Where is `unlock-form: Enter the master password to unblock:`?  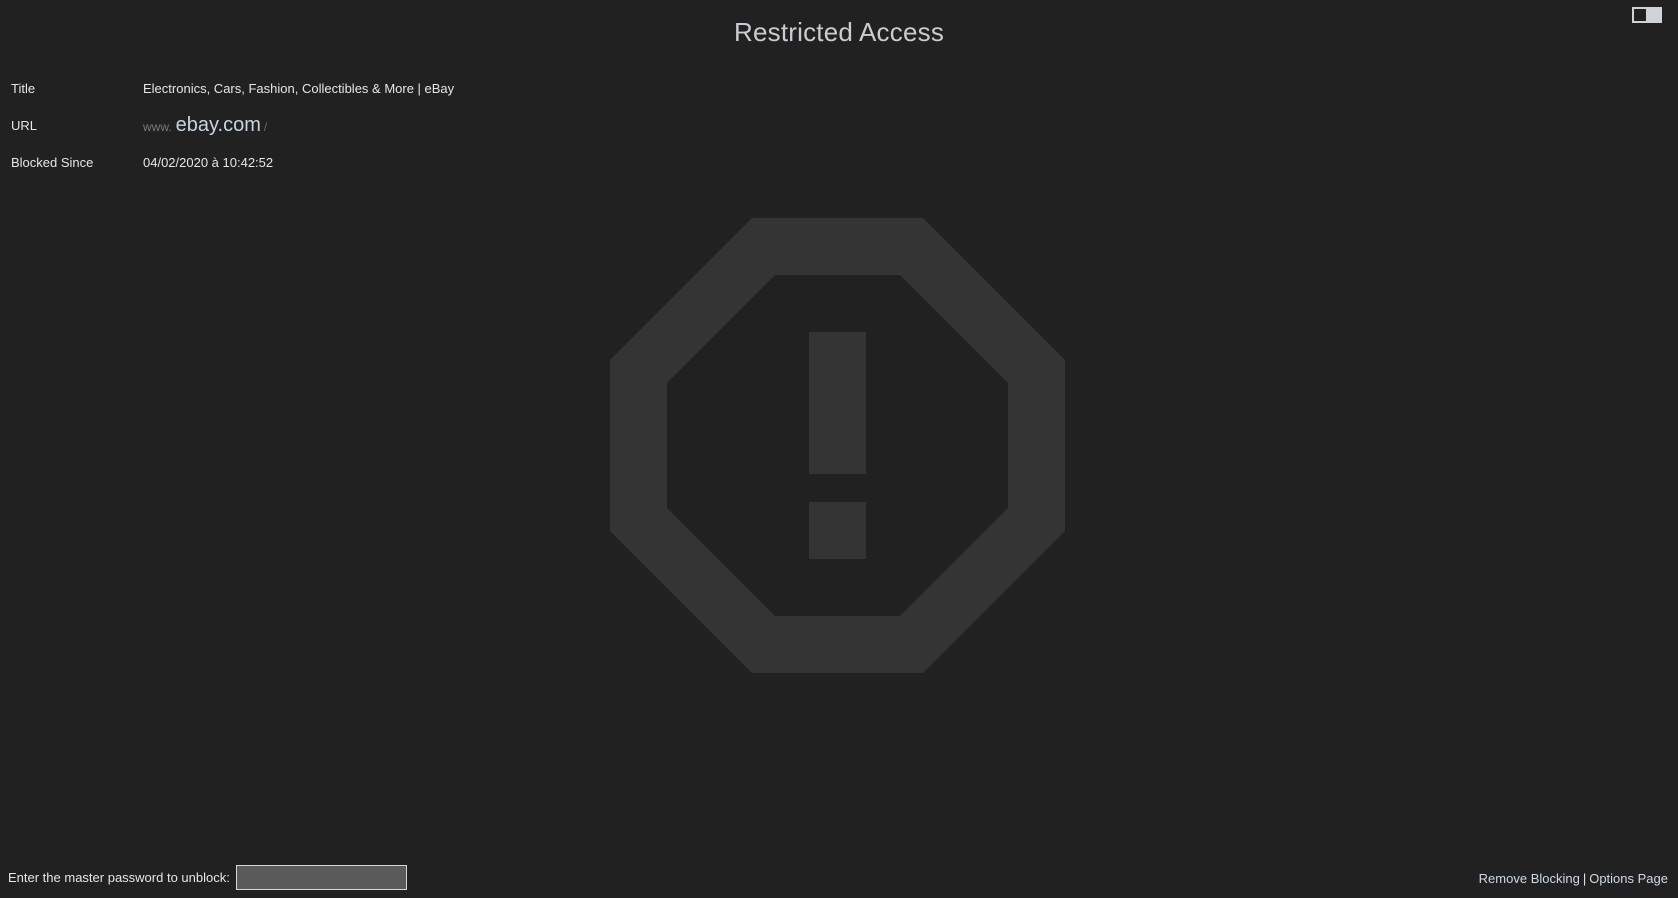
unlock-form: Enter the master password to unblock: is located at coordinates (207, 877).